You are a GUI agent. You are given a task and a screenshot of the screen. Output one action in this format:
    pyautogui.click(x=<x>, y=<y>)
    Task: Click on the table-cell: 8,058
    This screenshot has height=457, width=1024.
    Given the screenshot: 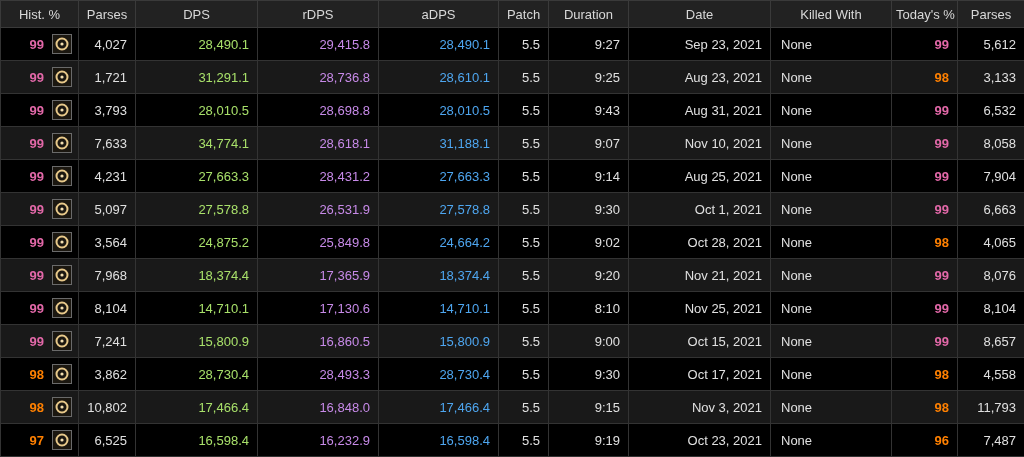 What is the action you would take?
    pyautogui.click(x=990, y=143)
    